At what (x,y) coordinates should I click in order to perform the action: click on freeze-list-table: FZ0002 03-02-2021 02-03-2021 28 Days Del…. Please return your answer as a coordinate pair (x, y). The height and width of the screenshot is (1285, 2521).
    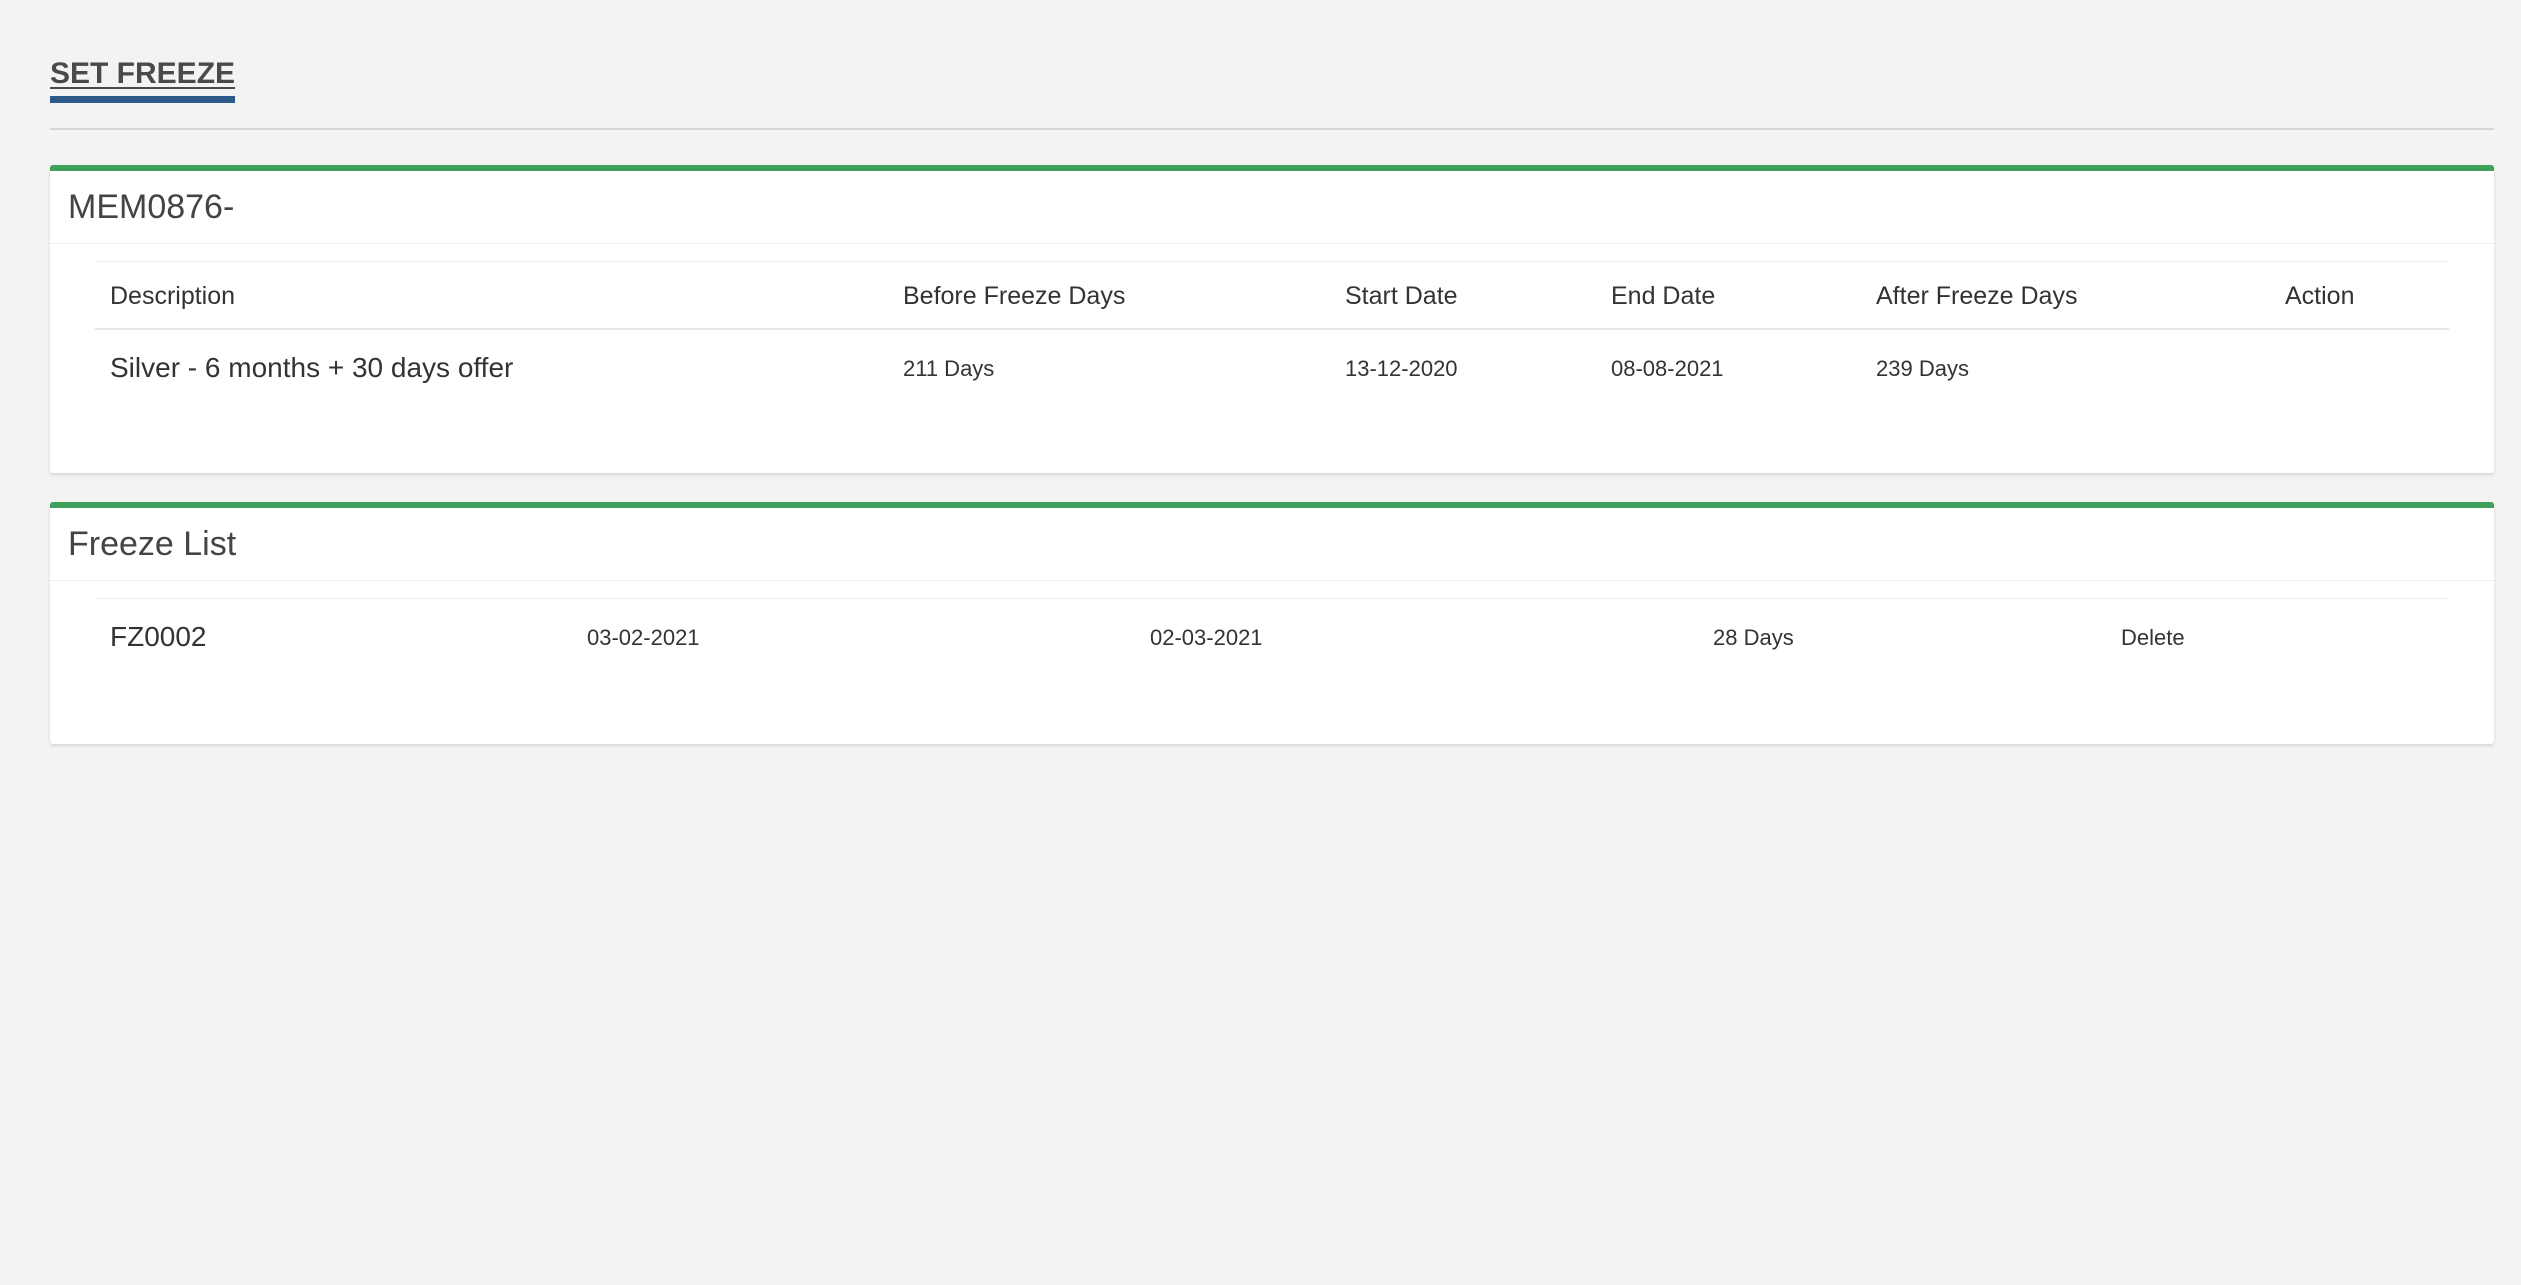
    Looking at the image, I should click on (1272, 640).